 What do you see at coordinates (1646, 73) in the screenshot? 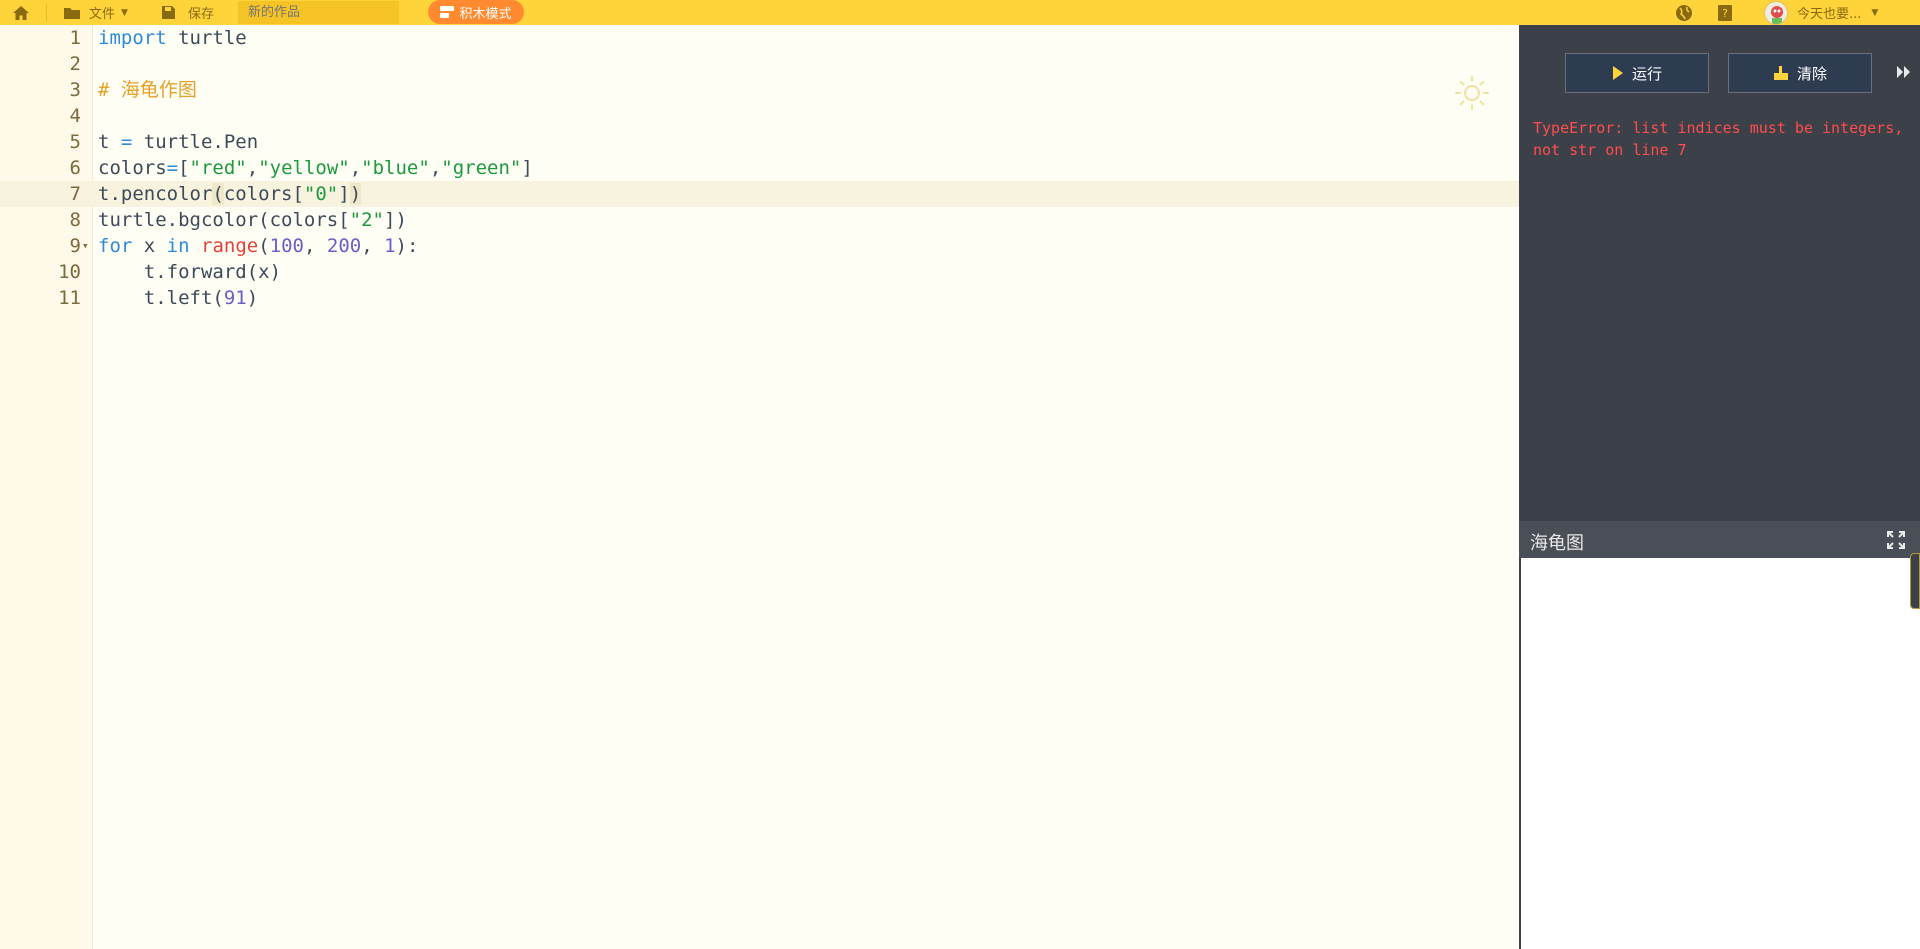
I see `run-label: 运行` at bounding box center [1646, 73].